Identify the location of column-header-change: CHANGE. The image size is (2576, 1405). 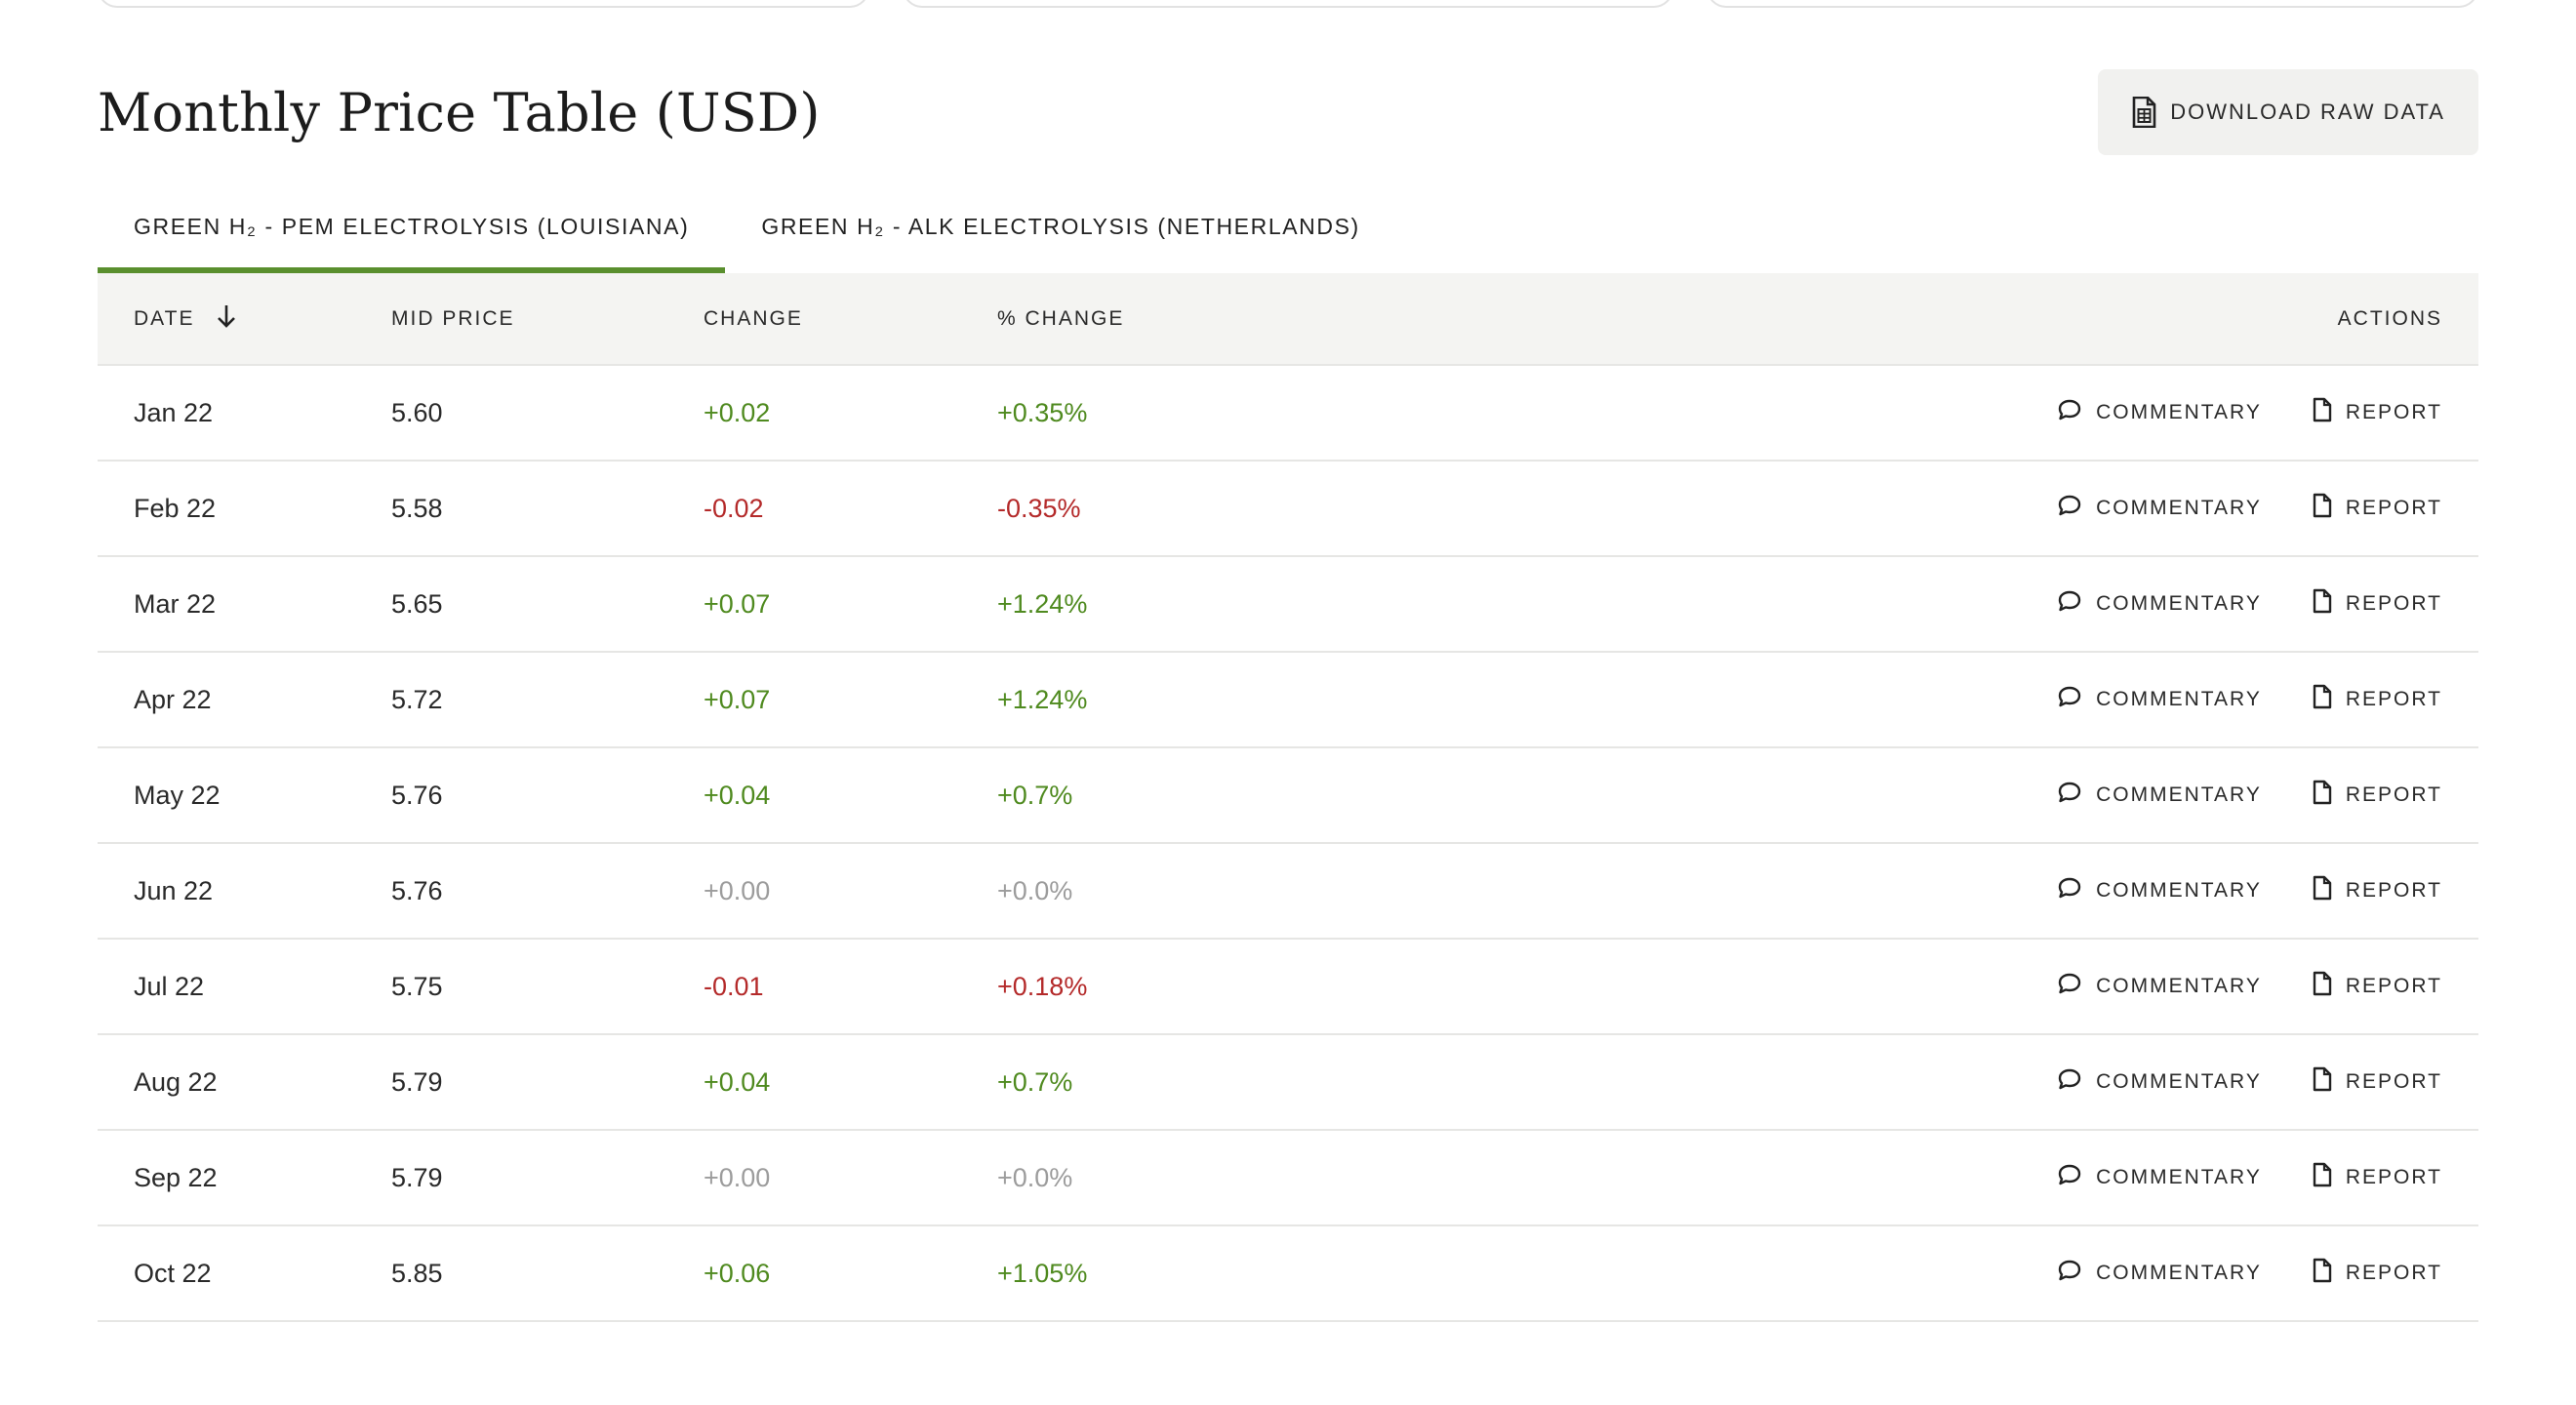
(753, 318).